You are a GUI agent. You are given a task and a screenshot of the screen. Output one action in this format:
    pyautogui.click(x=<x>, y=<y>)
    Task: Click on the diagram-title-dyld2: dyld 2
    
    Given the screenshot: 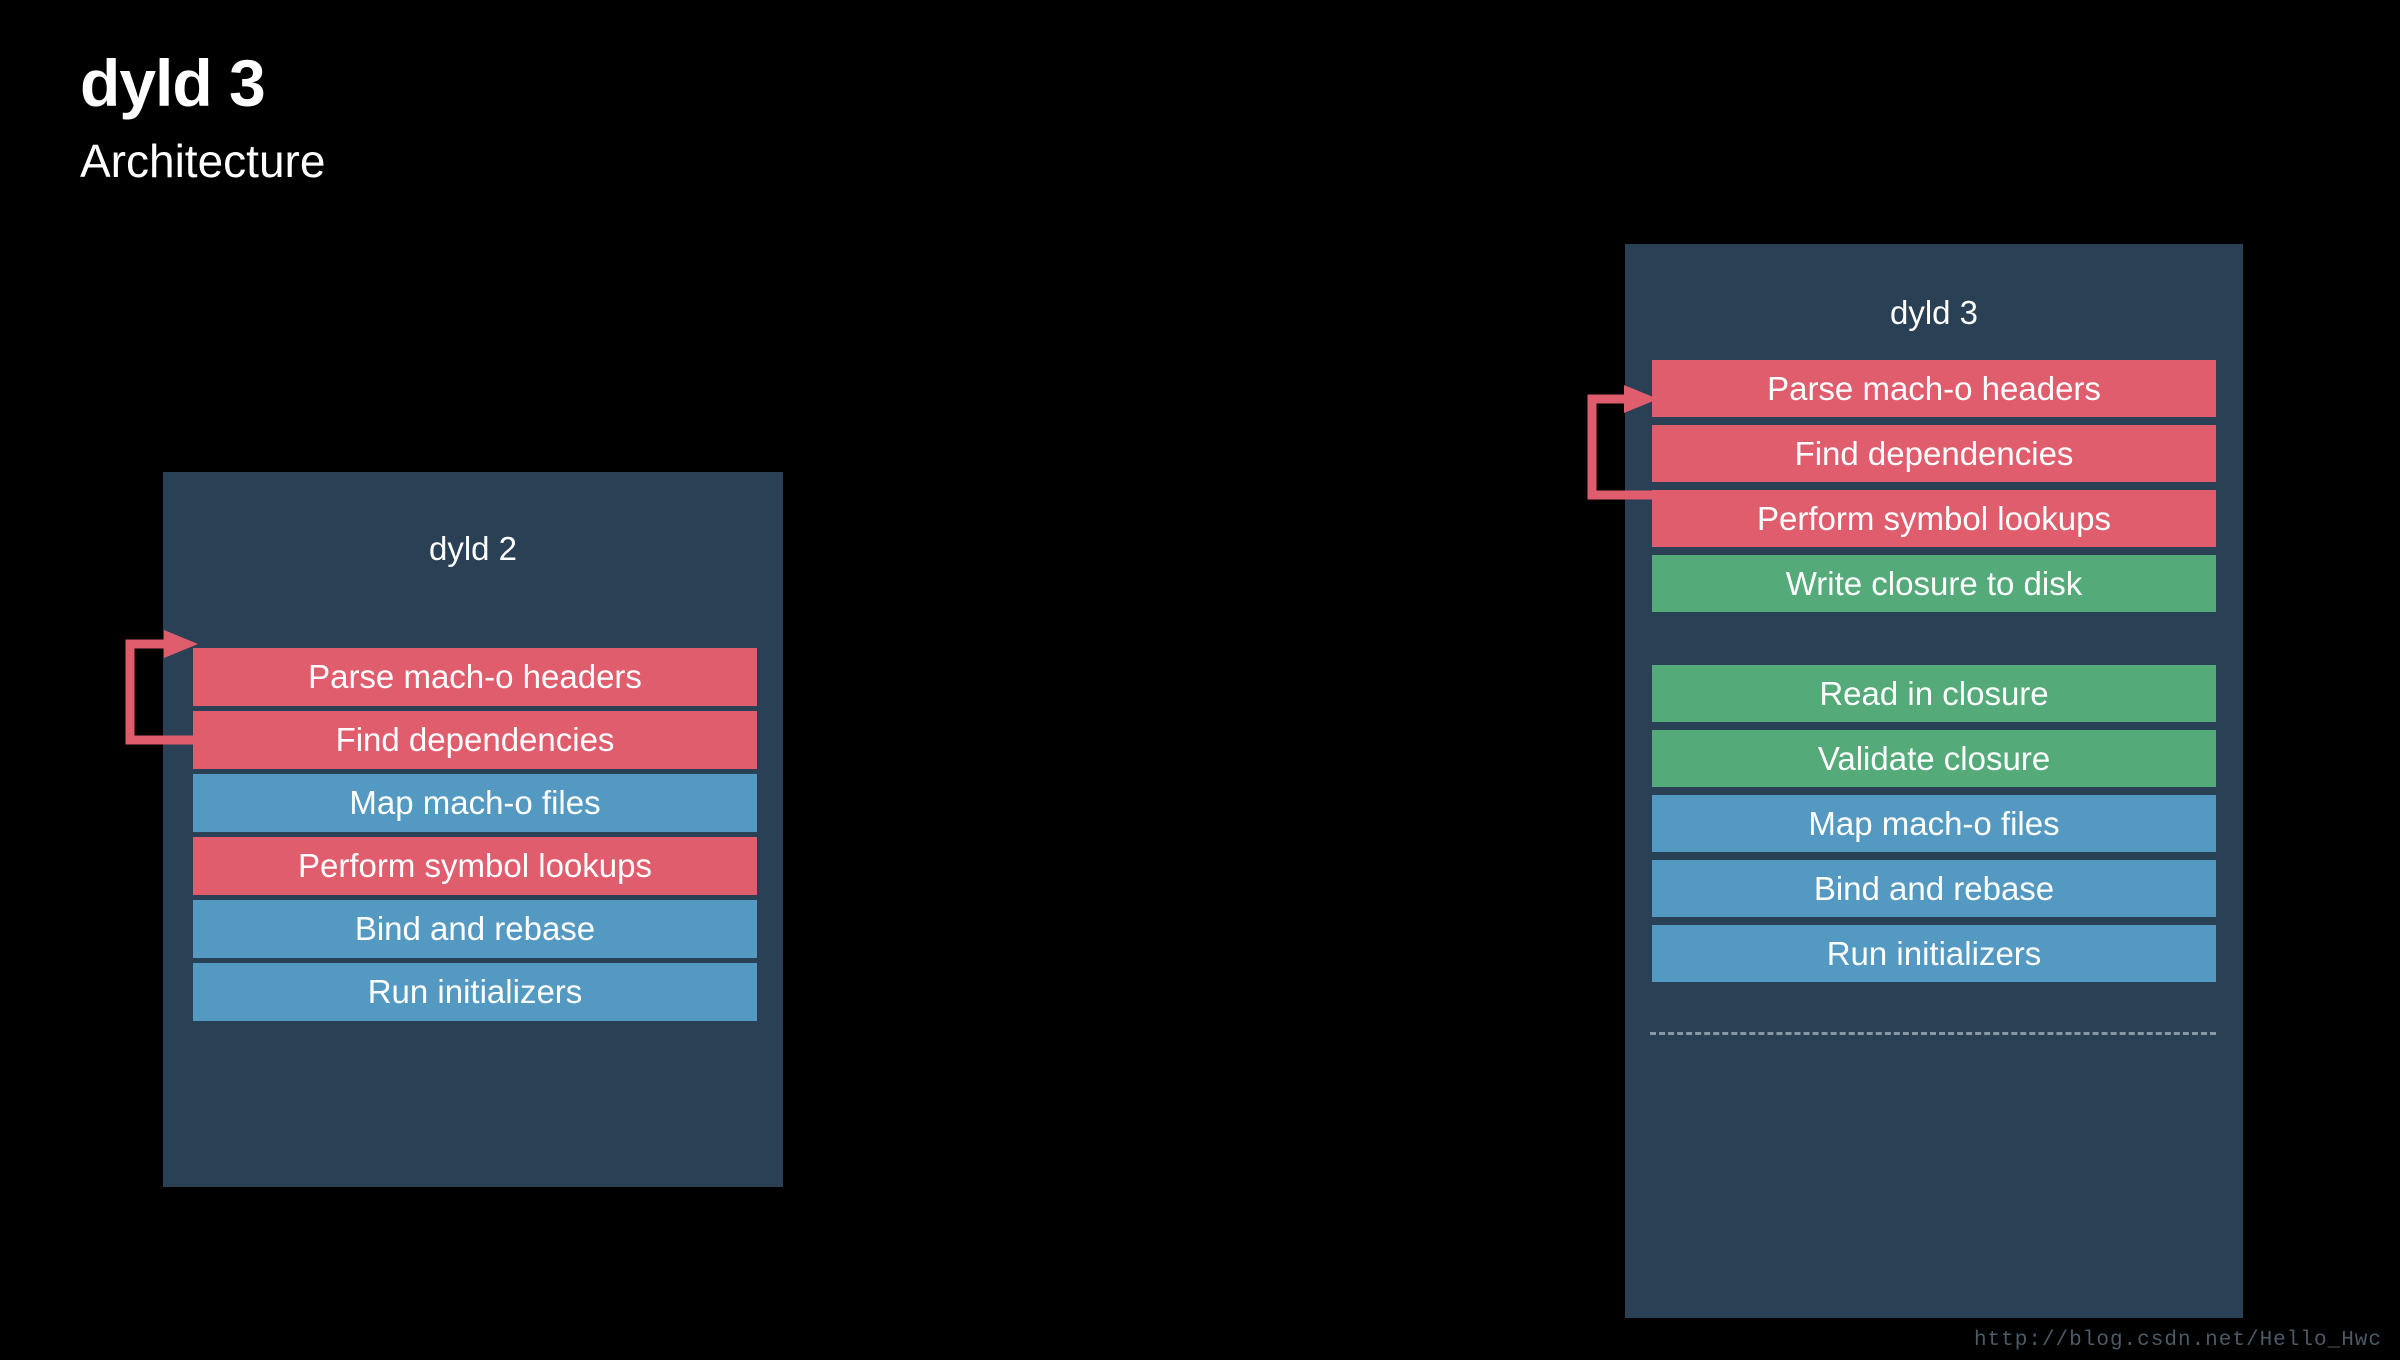 What is the action you would take?
    pyautogui.click(x=473, y=548)
    